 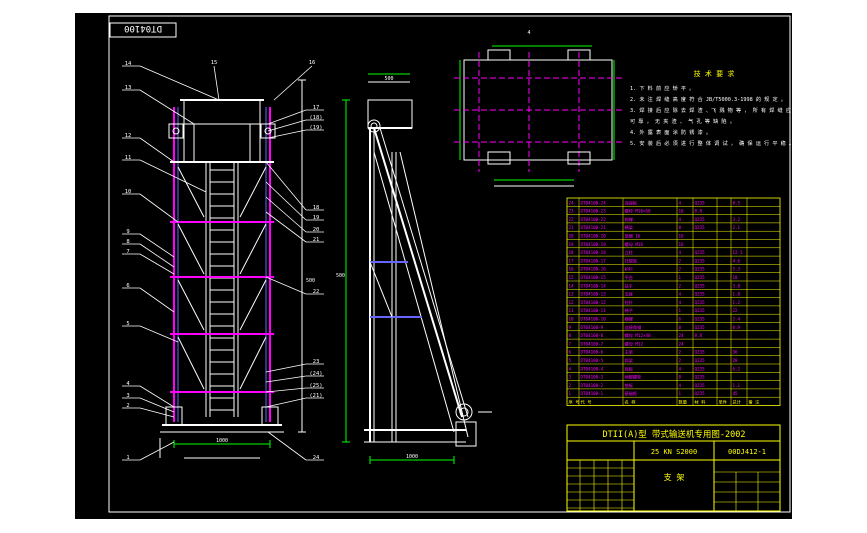 What do you see at coordinates (631, 202) in the screenshot?
I see `bom-cell: 连接板` at bounding box center [631, 202].